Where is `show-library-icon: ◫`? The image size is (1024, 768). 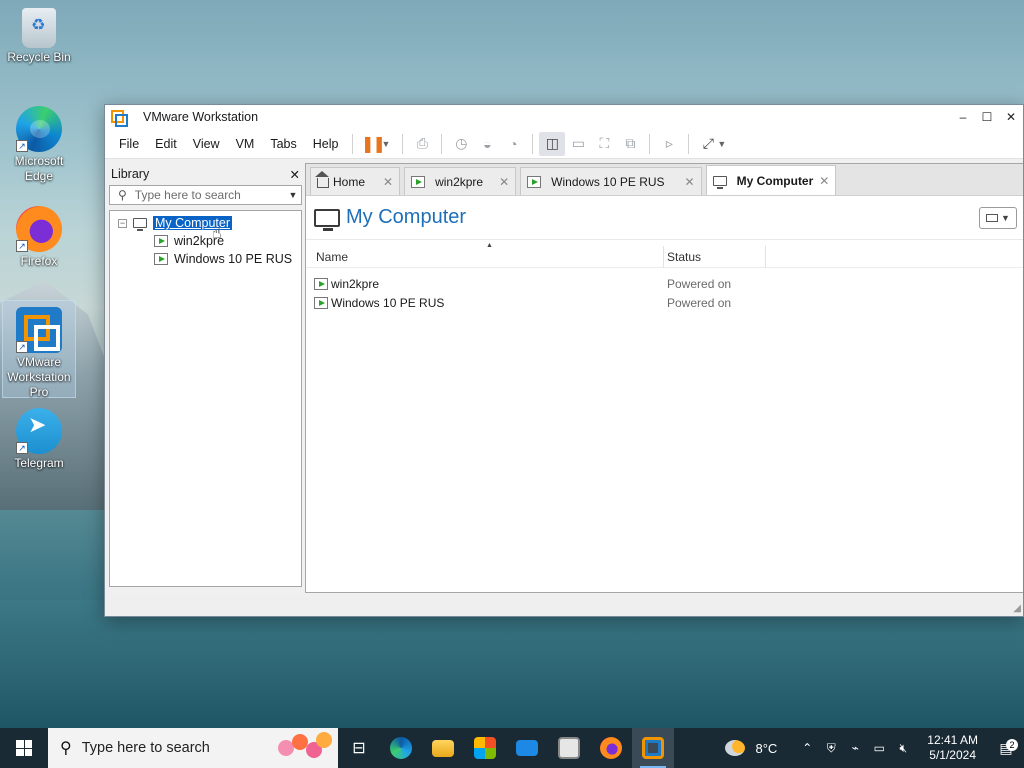 show-library-icon: ◫ is located at coordinates (552, 143).